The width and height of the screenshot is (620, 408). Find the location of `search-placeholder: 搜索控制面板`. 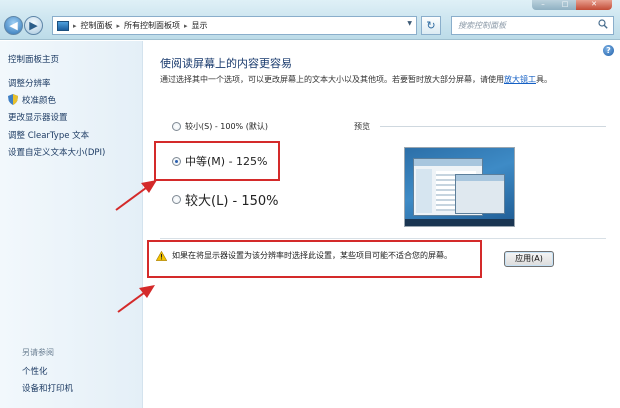

search-placeholder: 搜索控制面板 is located at coordinates (482, 25).